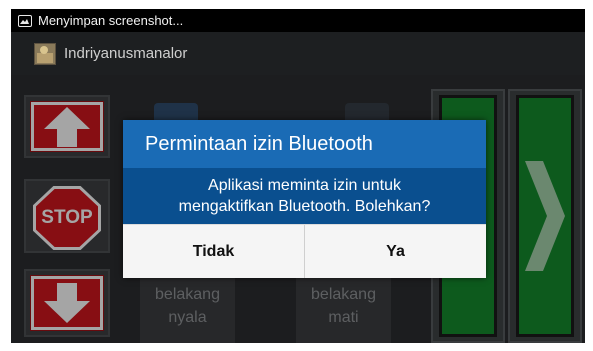  What do you see at coordinates (304, 206) in the screenshot?
I see `dialog-message-line2: mengaktifkan Bluetooth. Bolehkan?` at bounding box center [304, 206].